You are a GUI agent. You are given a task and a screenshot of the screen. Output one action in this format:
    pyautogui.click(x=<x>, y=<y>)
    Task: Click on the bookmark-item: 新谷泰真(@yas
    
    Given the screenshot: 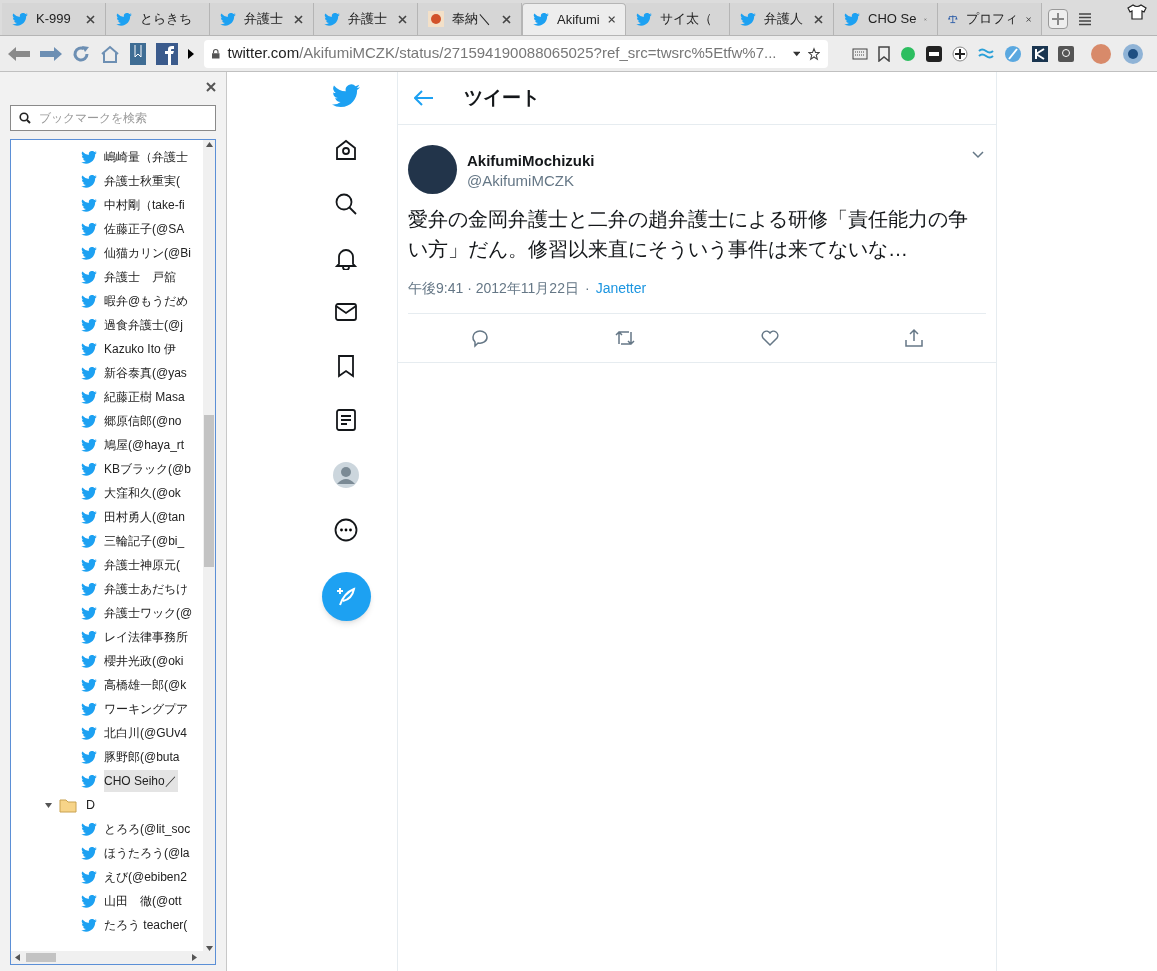 What is the action you would take?
    pyautogui.click(x=146, y=373)
    